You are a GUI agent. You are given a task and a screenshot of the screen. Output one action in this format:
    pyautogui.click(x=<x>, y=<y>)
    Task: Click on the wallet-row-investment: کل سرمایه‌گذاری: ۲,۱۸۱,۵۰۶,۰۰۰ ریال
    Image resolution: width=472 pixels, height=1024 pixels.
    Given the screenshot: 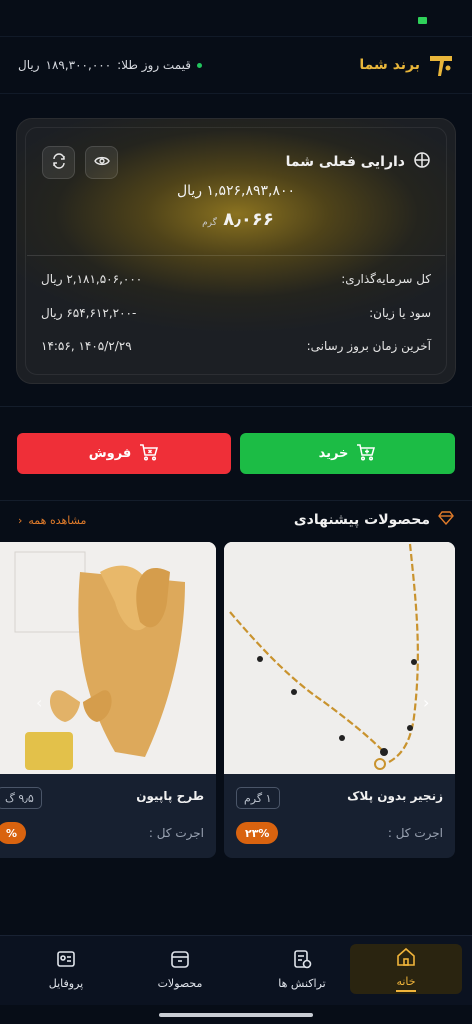 What is the action you would take?
    pyautogui.click(x=236, y=279)
    